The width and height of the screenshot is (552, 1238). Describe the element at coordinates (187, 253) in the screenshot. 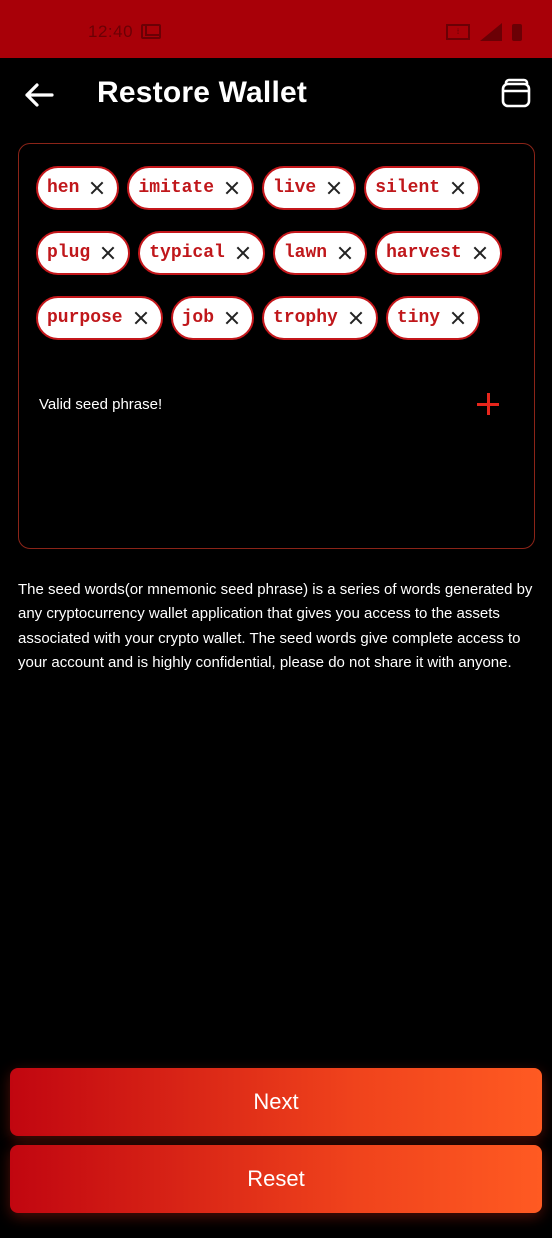

I see `seed-word-label: typical` at that location.